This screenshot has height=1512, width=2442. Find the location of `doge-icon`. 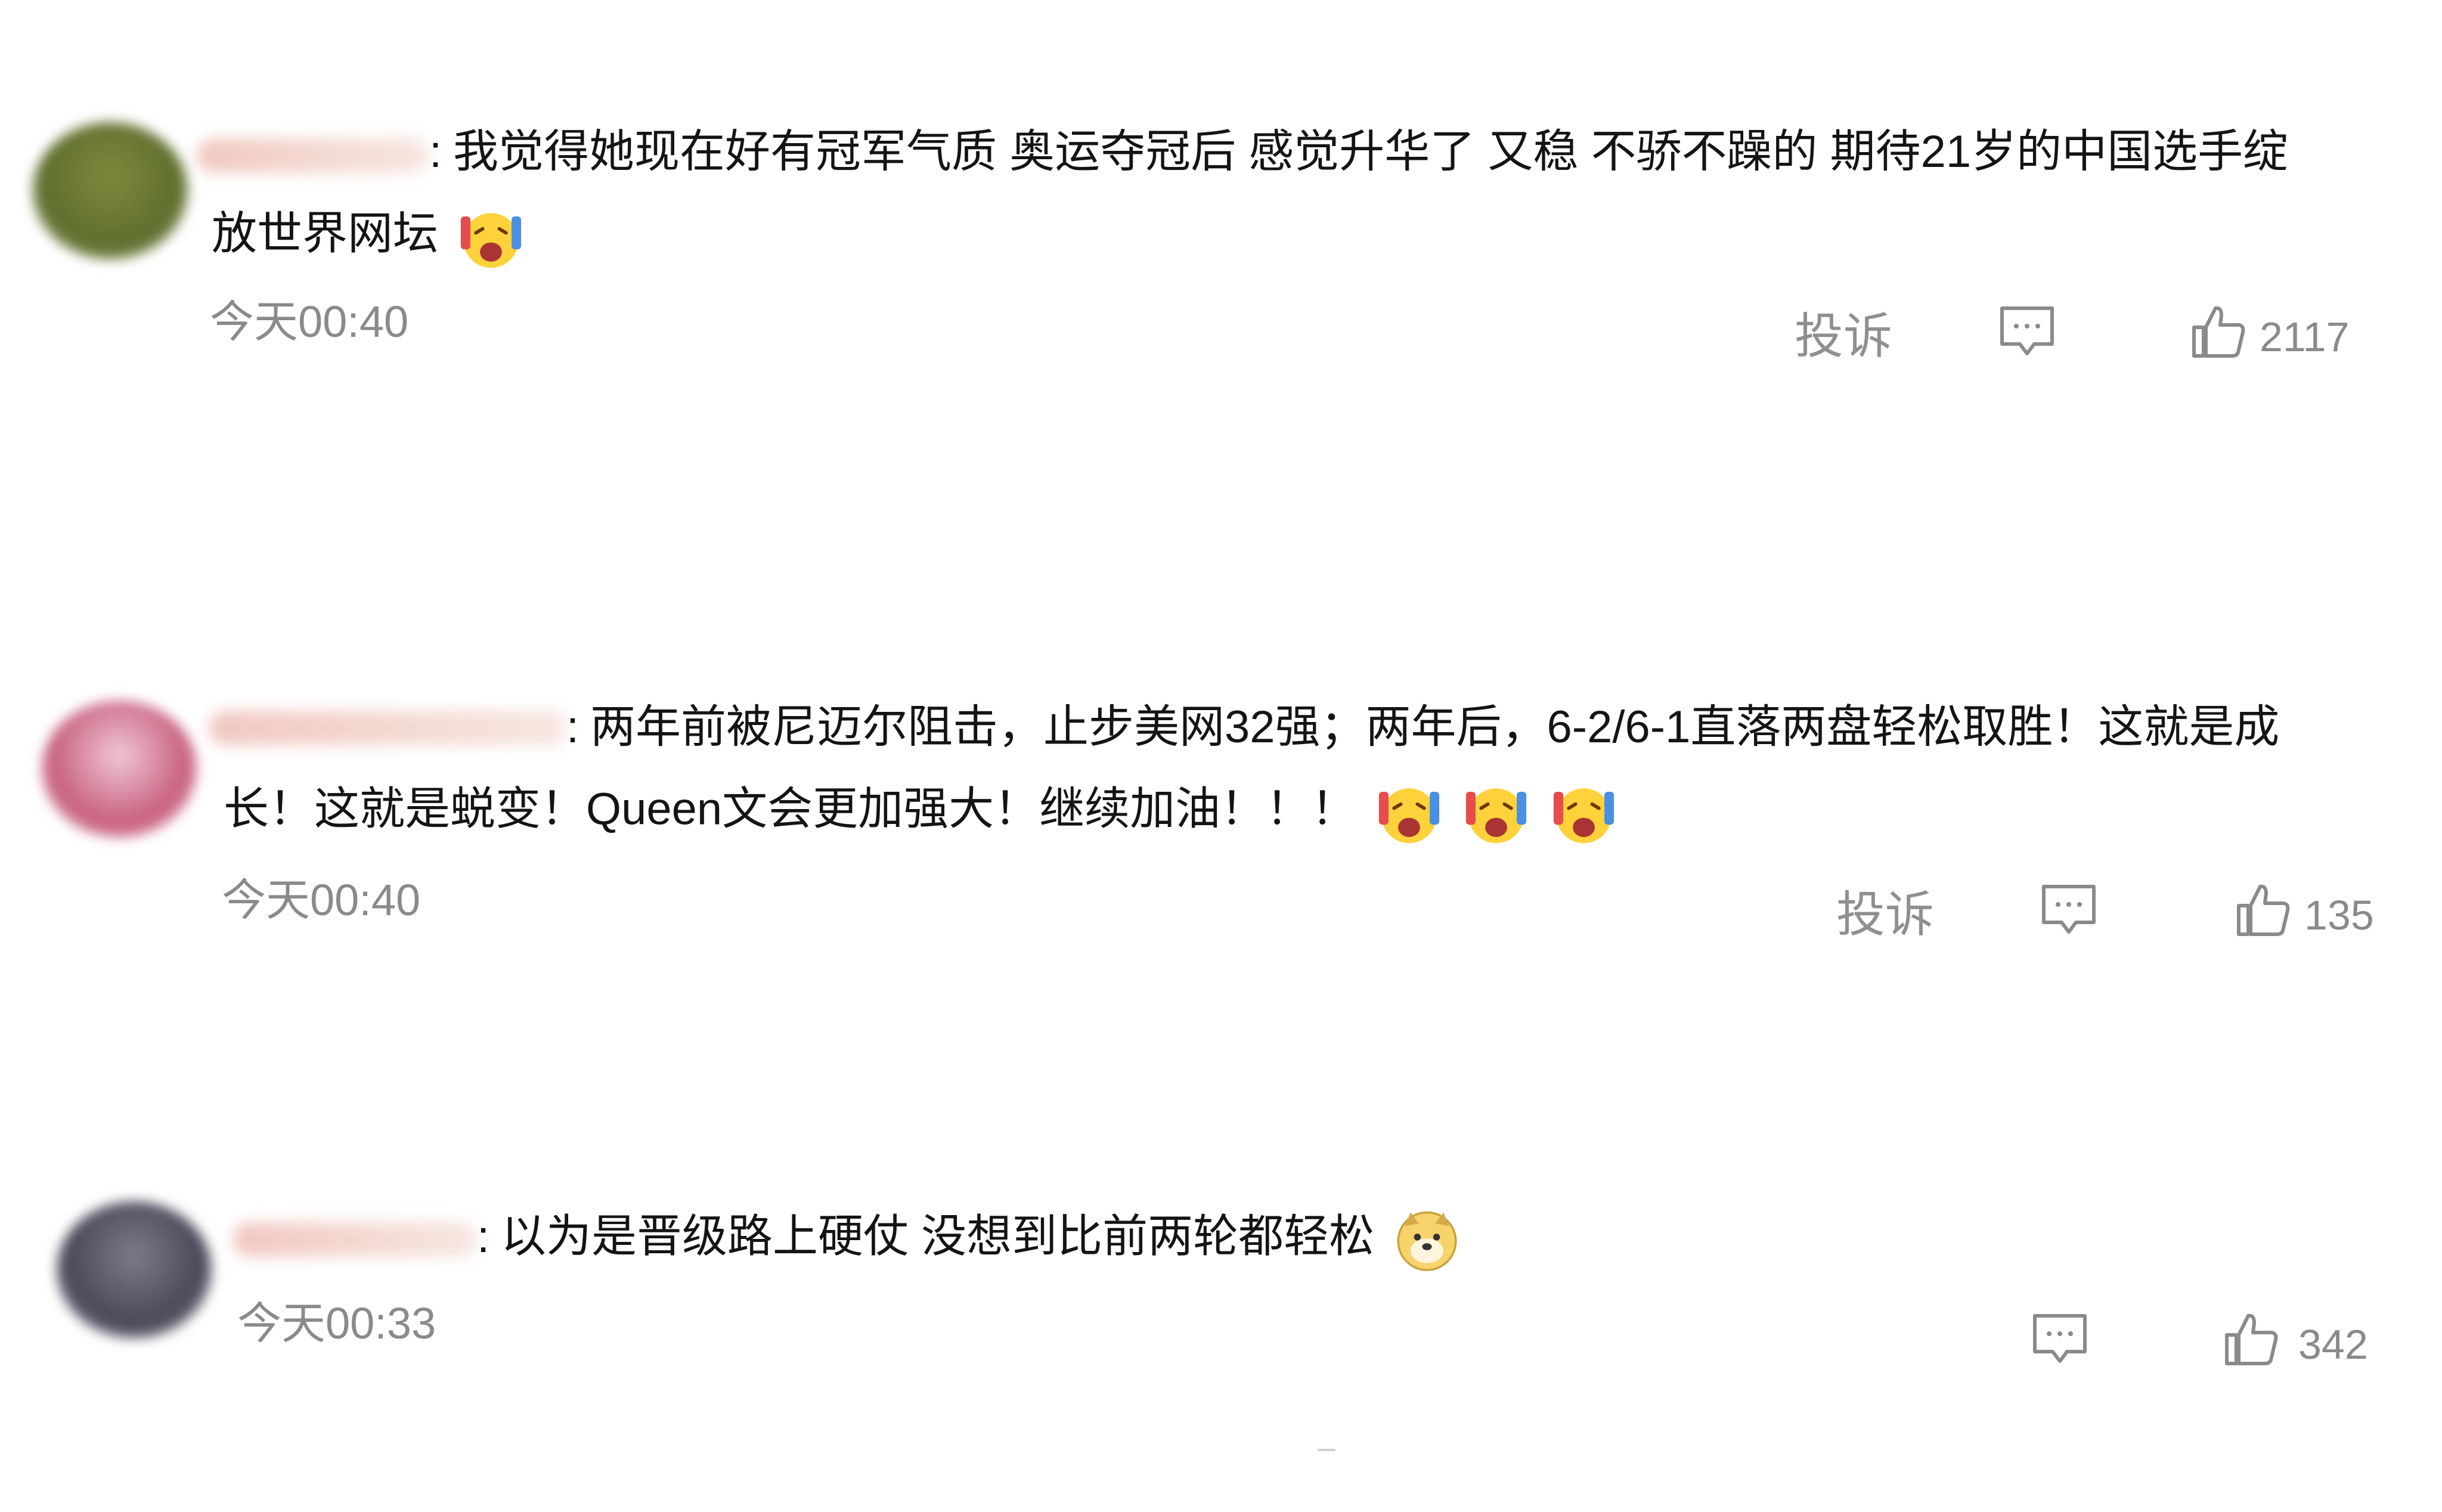

doge-icon is located at coordinates (1427, 1241).